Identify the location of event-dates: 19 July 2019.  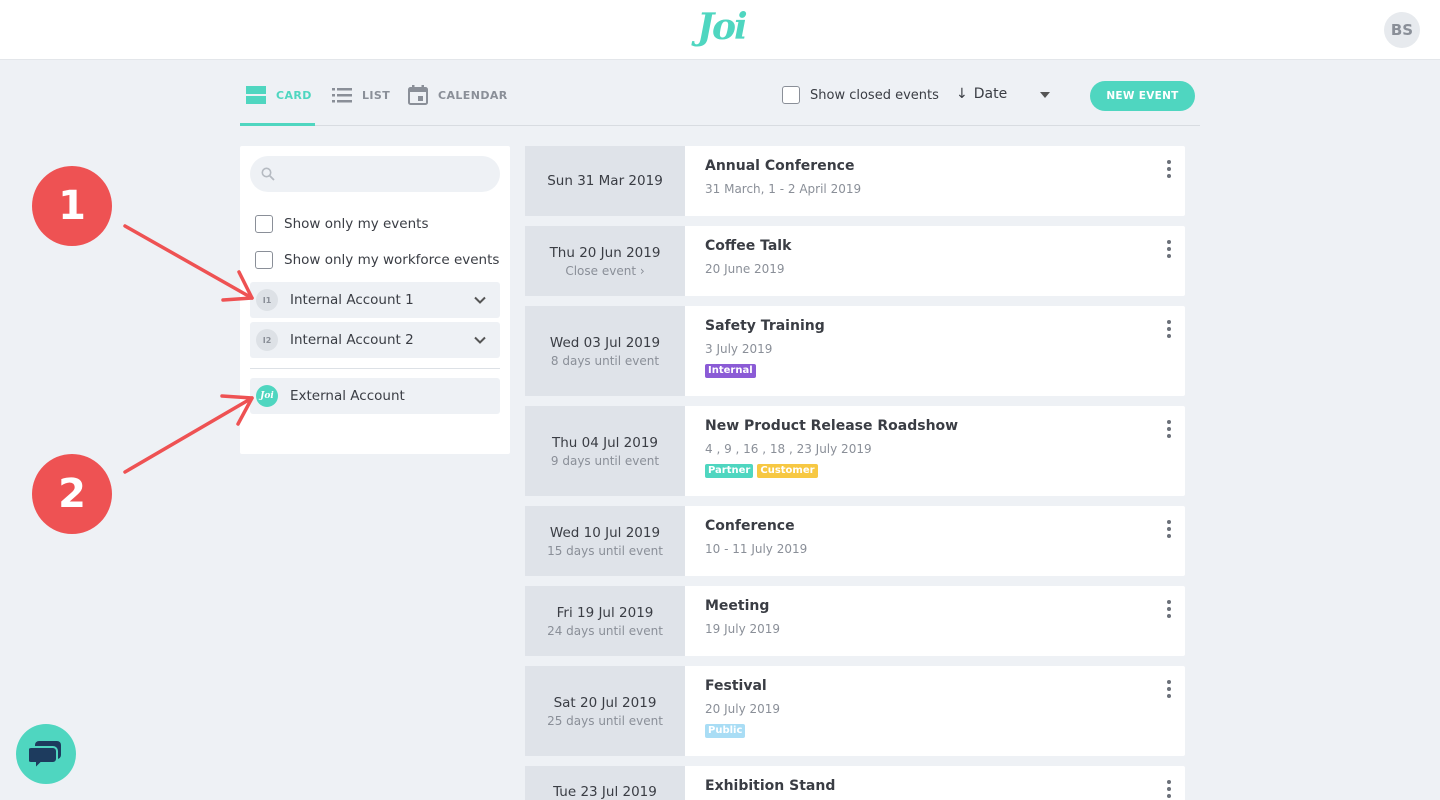
(743, 629).